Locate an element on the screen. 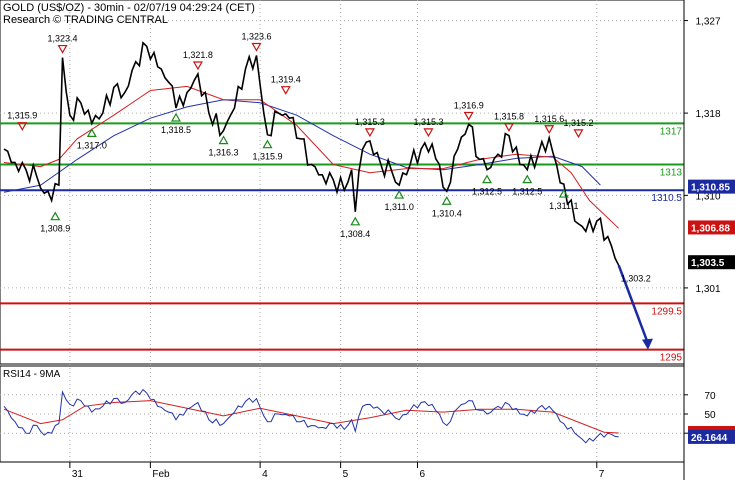  swing-low-label: 1,311.0 is located at coordinates (398, 207).